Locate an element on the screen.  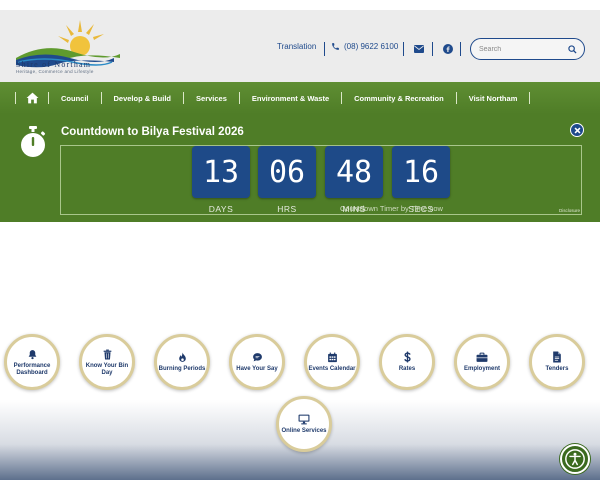
countdown-title: Countdown to Bilya Festival 2026 is located at coordinates (152, 132).